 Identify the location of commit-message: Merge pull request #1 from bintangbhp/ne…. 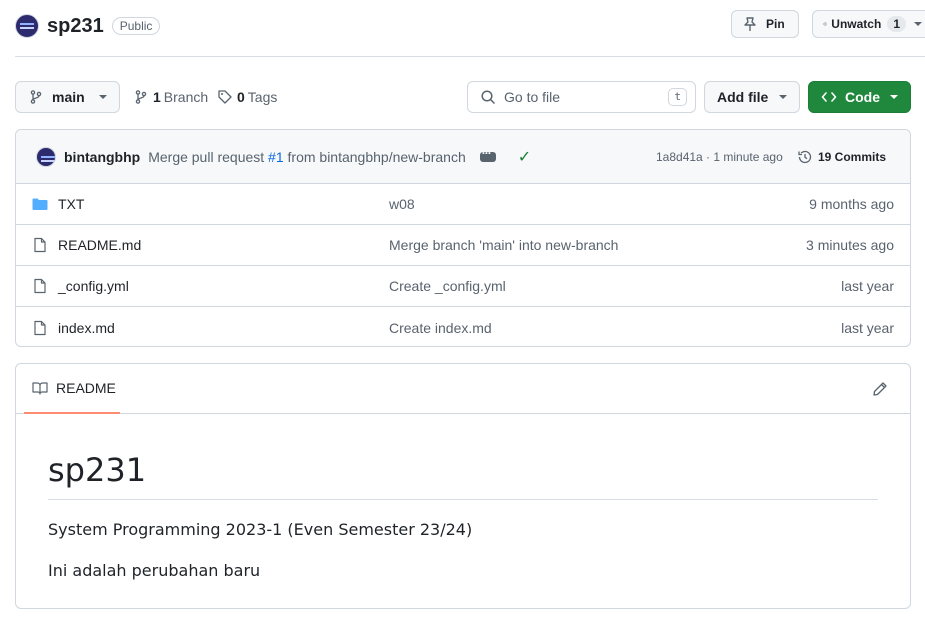
(307, 157).